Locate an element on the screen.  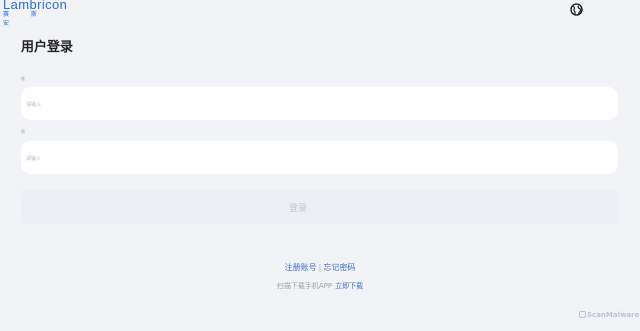
watermark: ScanMalware is located at coordinates (609, 315).